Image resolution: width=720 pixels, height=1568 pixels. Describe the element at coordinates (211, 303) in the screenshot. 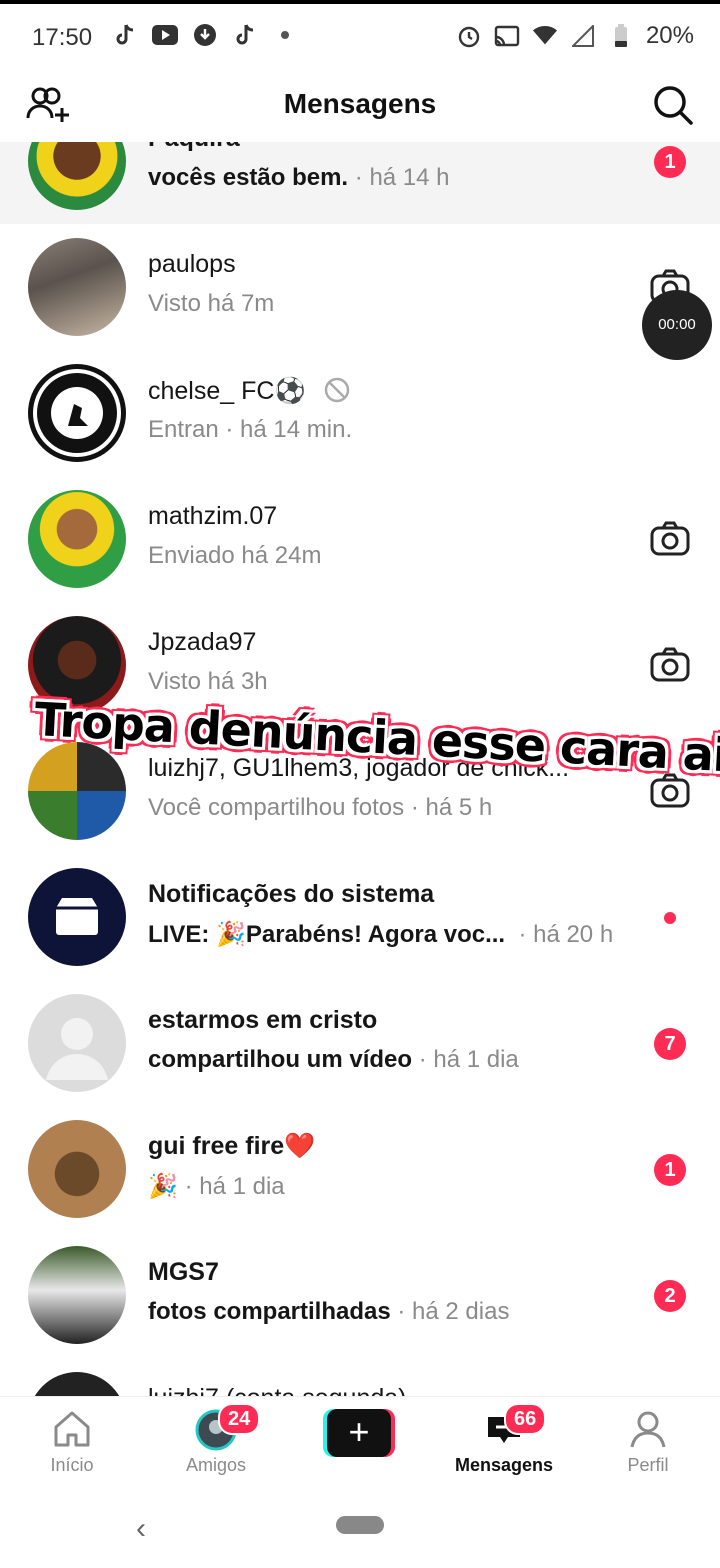

I see `conversation-subtitle: Visto há 7m` at that location.